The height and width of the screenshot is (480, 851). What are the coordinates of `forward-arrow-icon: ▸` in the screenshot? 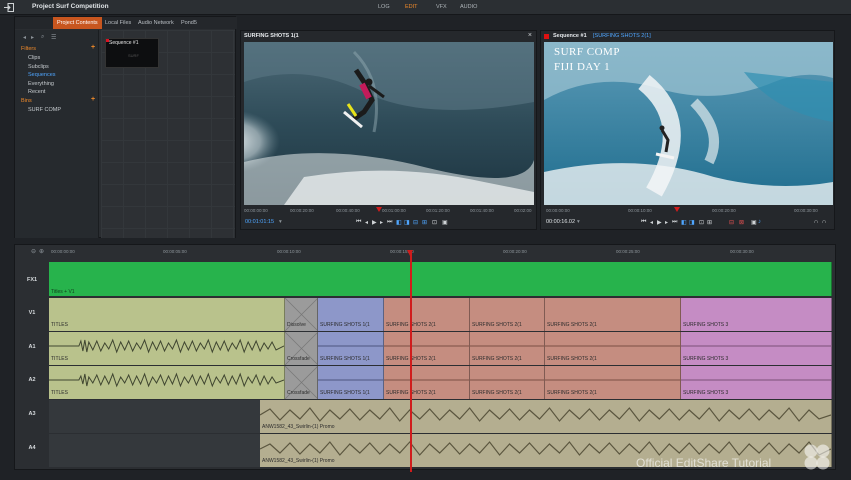 It's located at (32, 37).